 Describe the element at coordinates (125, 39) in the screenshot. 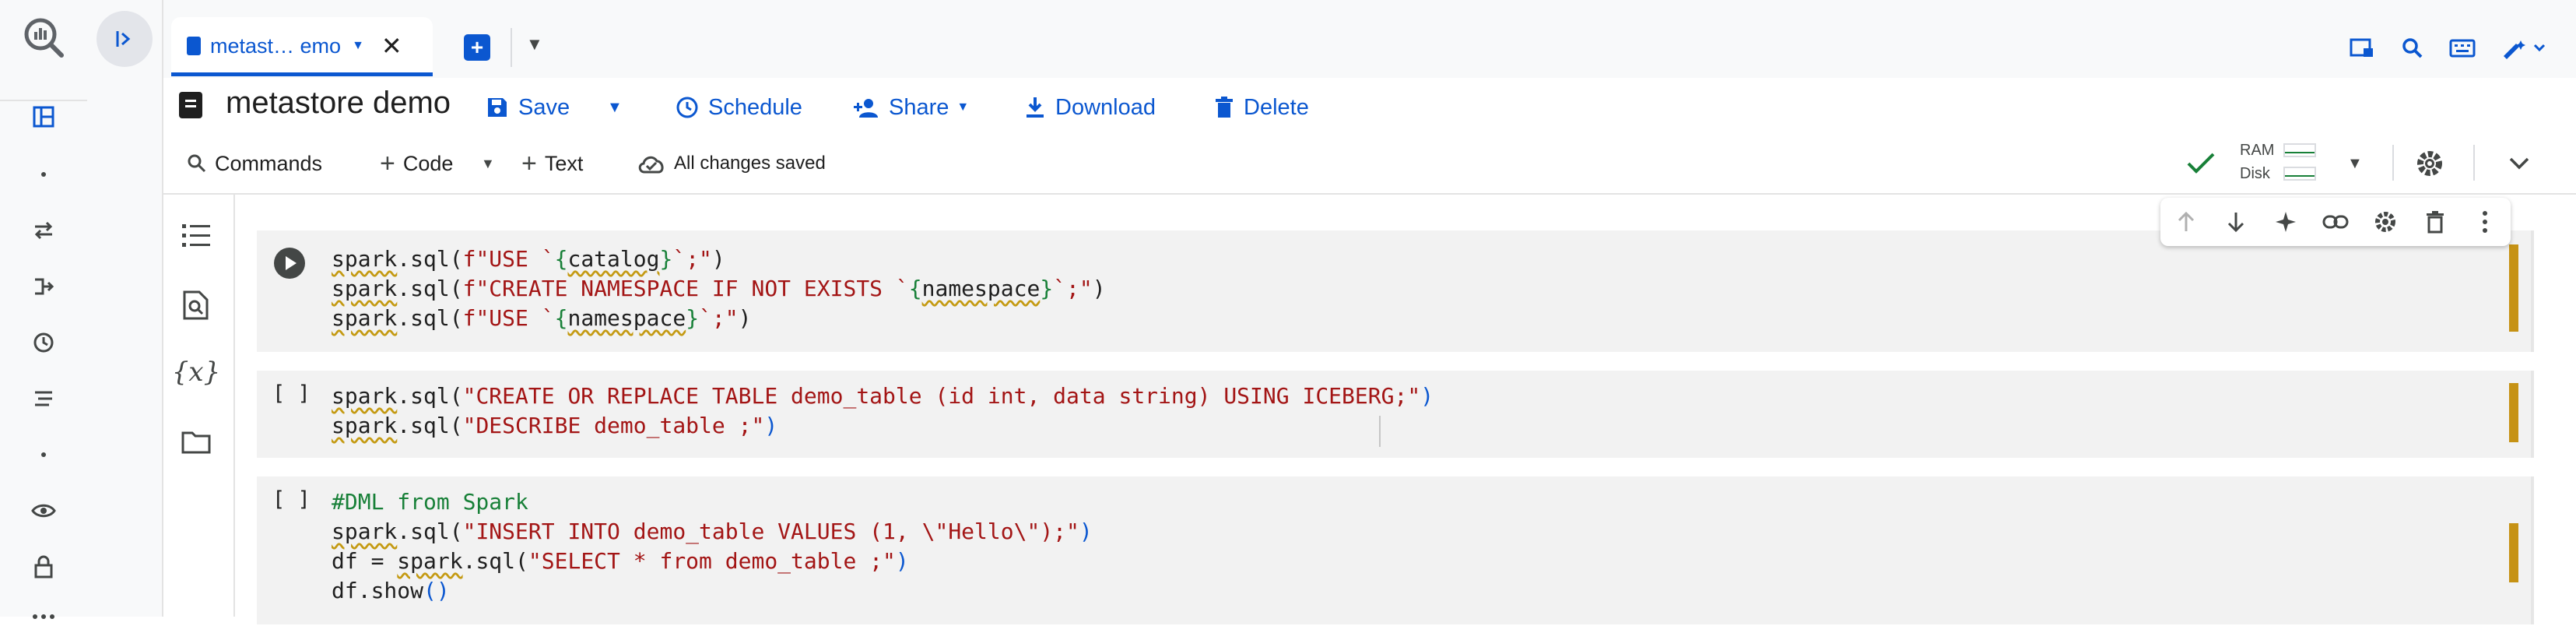

I see `expand-panel-icon` at that location.